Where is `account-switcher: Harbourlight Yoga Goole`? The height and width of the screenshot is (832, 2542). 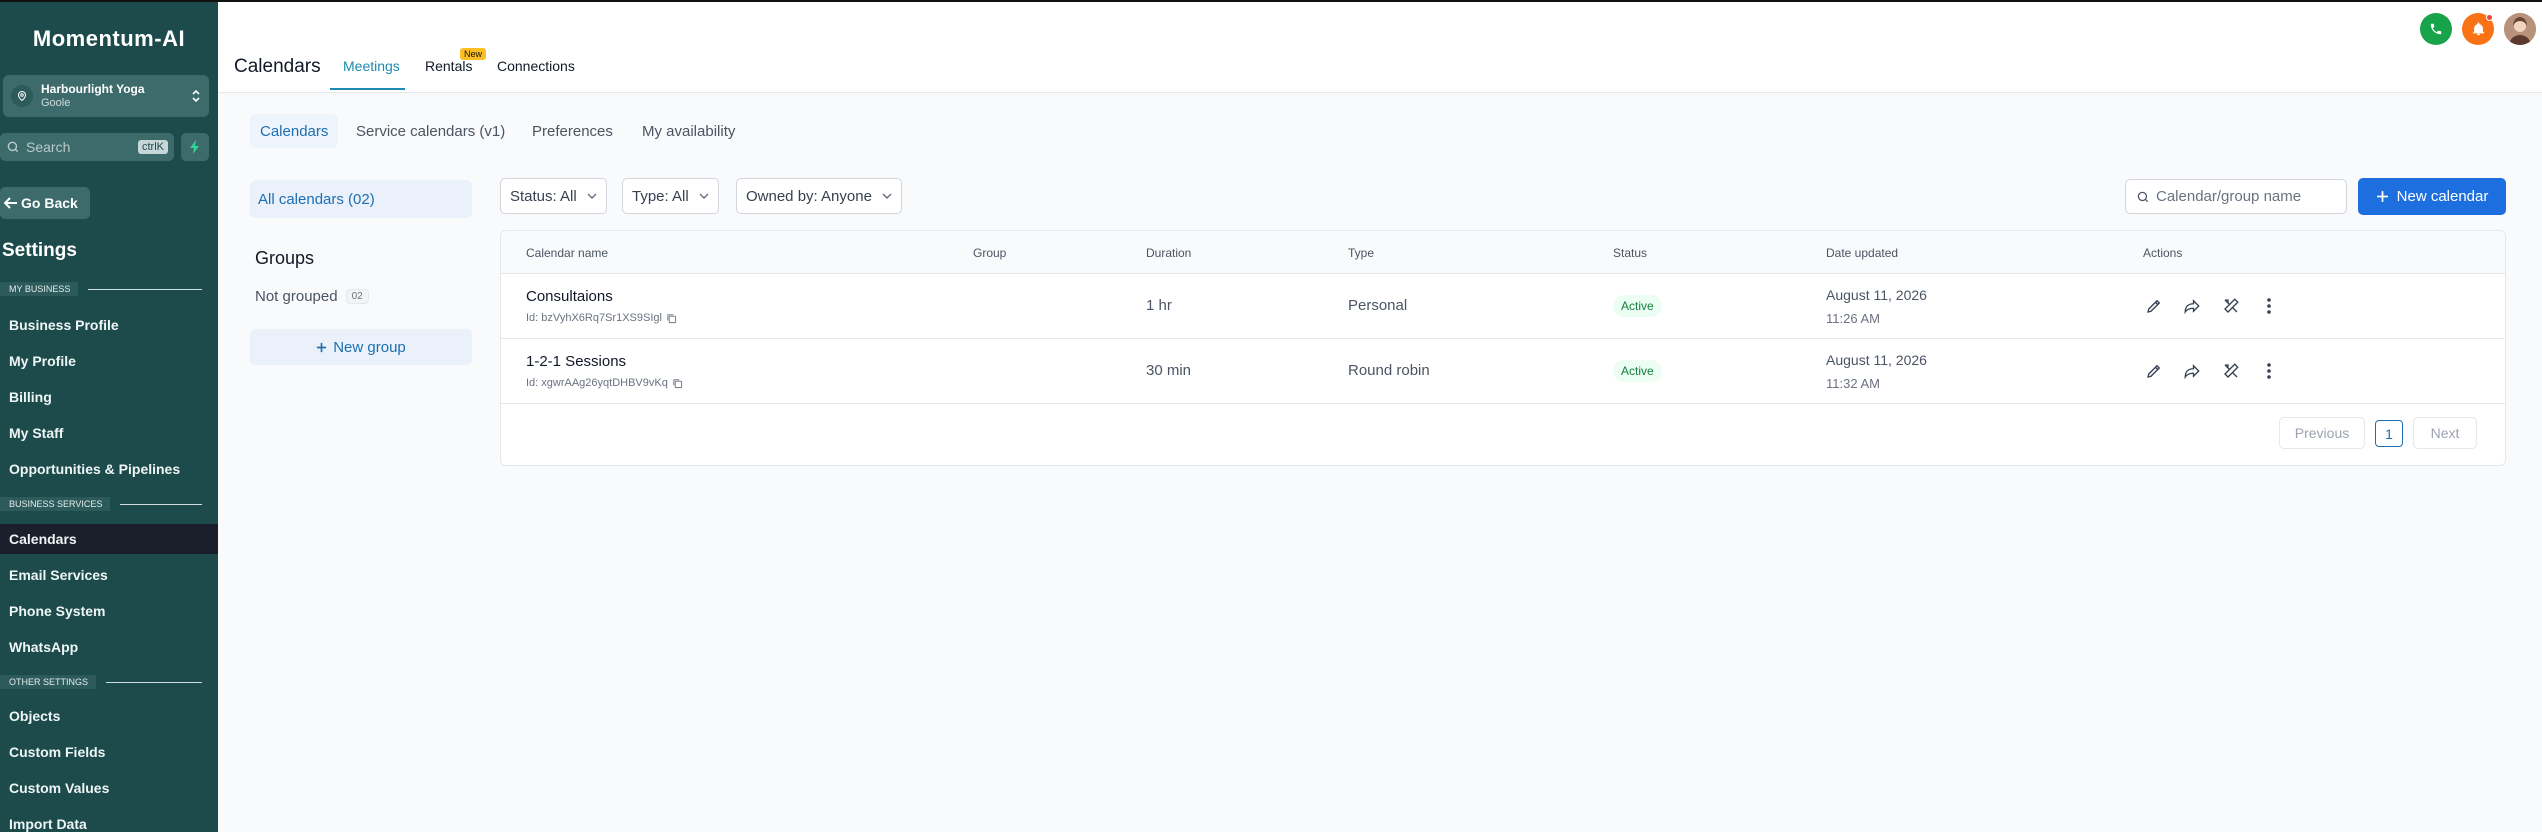
account-switcher: Harbourlight Yoga Goole is located at coordinates (106, 96).